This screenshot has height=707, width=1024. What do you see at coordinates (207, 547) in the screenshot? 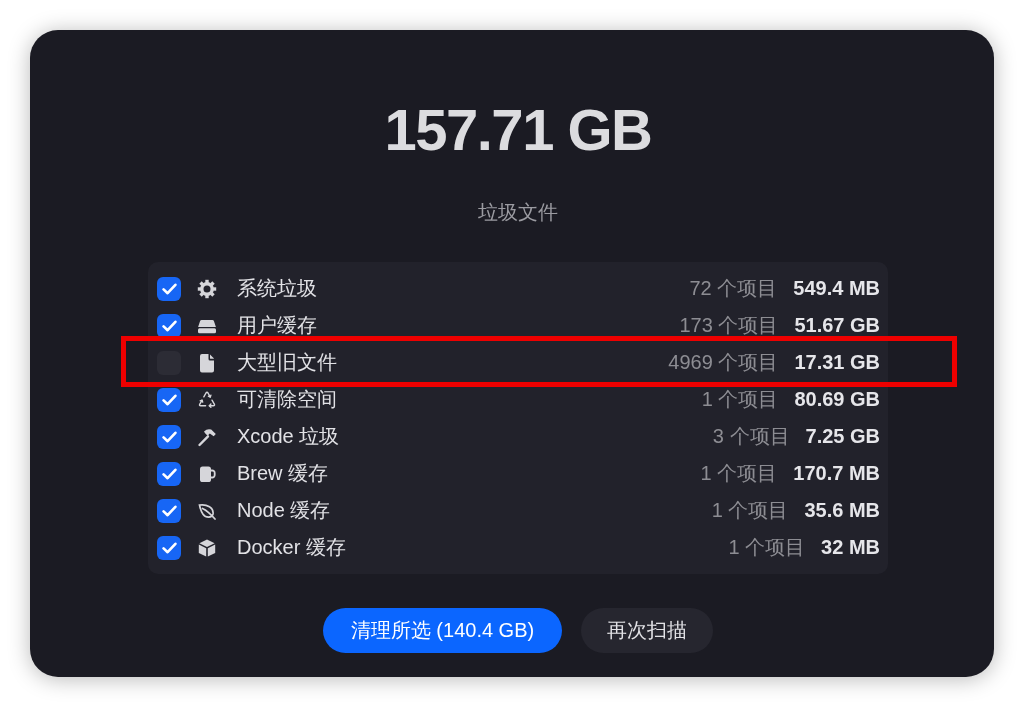
I see `cube-icon` at bounding box center [207, 547].